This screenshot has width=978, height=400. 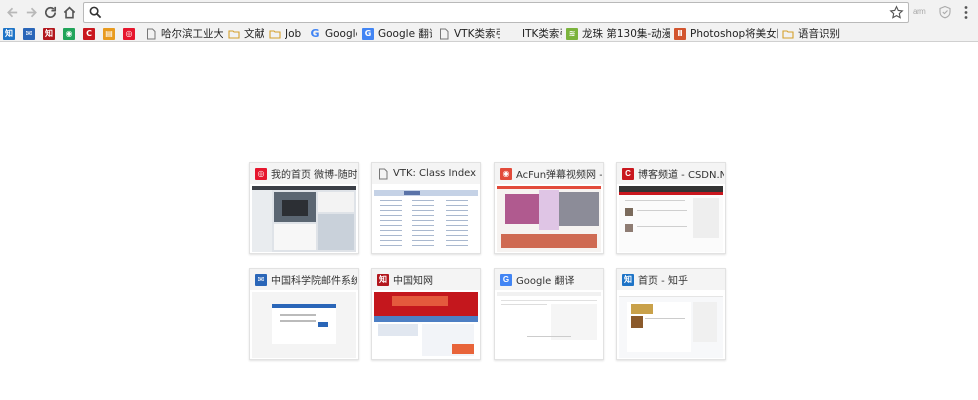 I want to click on ps-icon: Ⅱ, so click(x=680, y=33).